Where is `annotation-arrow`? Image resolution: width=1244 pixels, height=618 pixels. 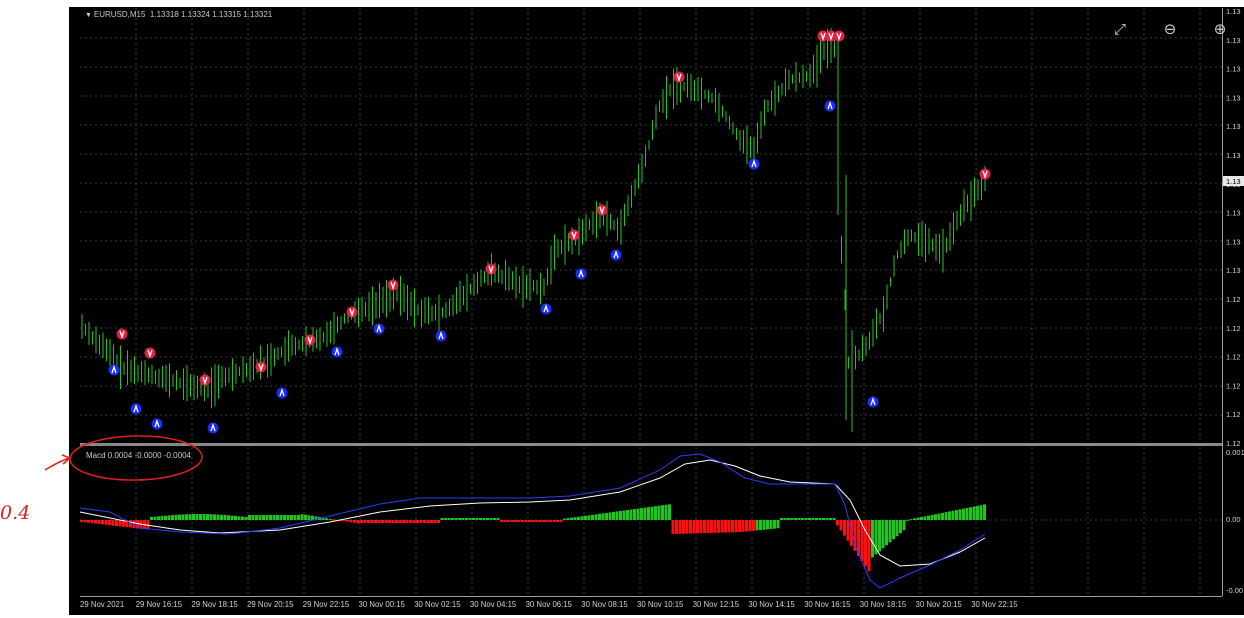 annotation-arrow is located at coordinates (58, 462).